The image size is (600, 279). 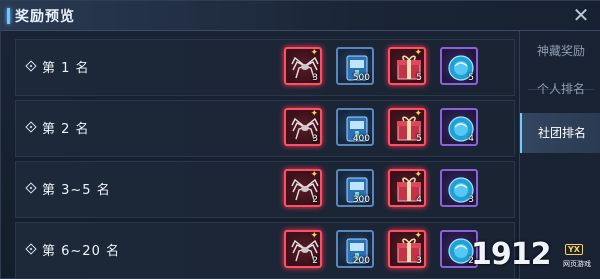 What do you see at coordinates (511, 254) in the screenshot?
I see `watermark-number: 1912` at bounding box center [511, 254].